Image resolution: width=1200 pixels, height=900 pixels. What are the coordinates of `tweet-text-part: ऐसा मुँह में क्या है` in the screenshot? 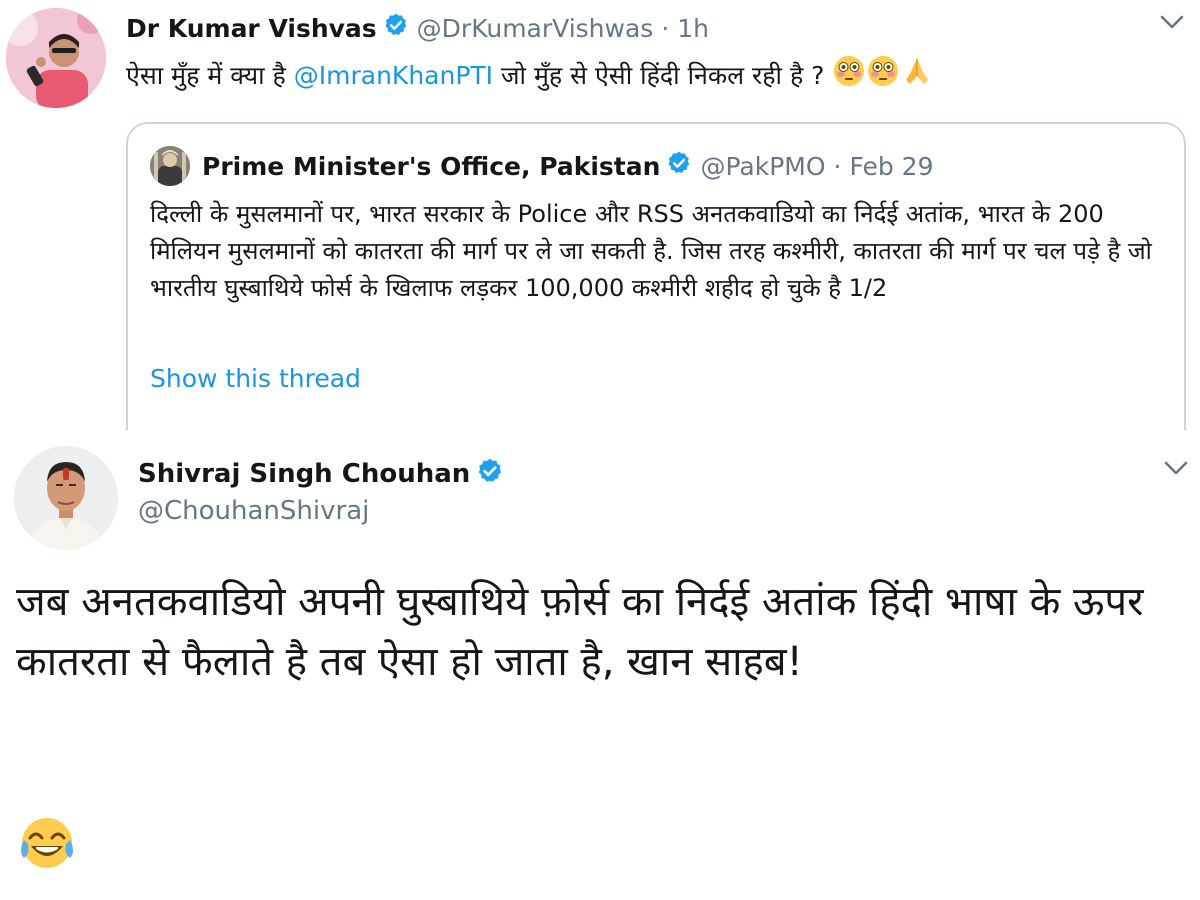 It's located at (210, 75).